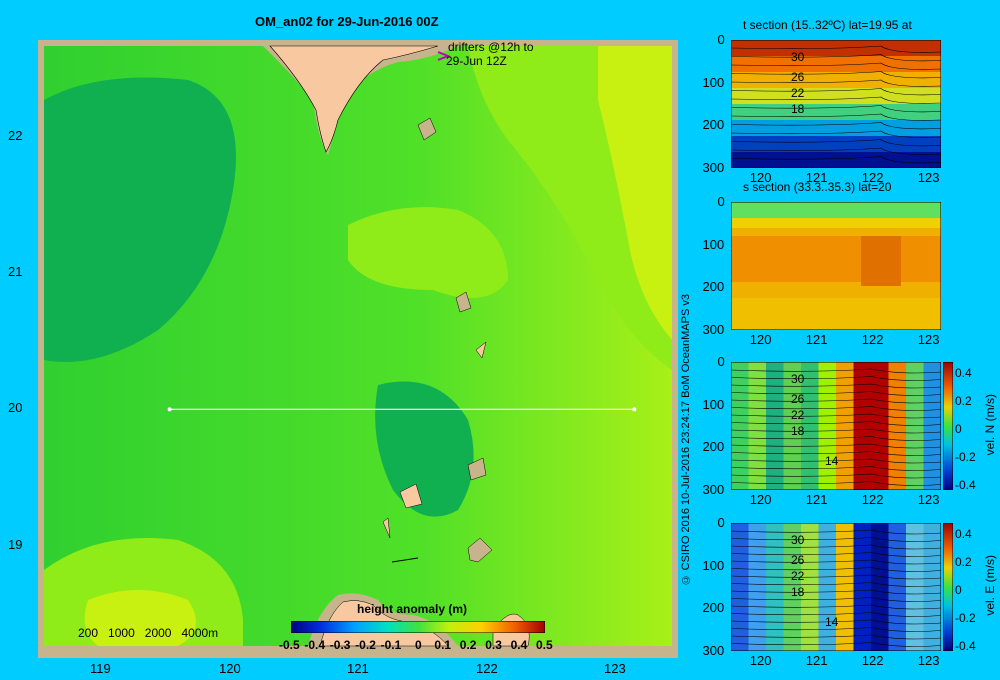 The image size is (1000, 680). What do you see at coordinates (15, 135) in the screenshot?
I see `lat-tick: 22` at bounding box center [15, 135].